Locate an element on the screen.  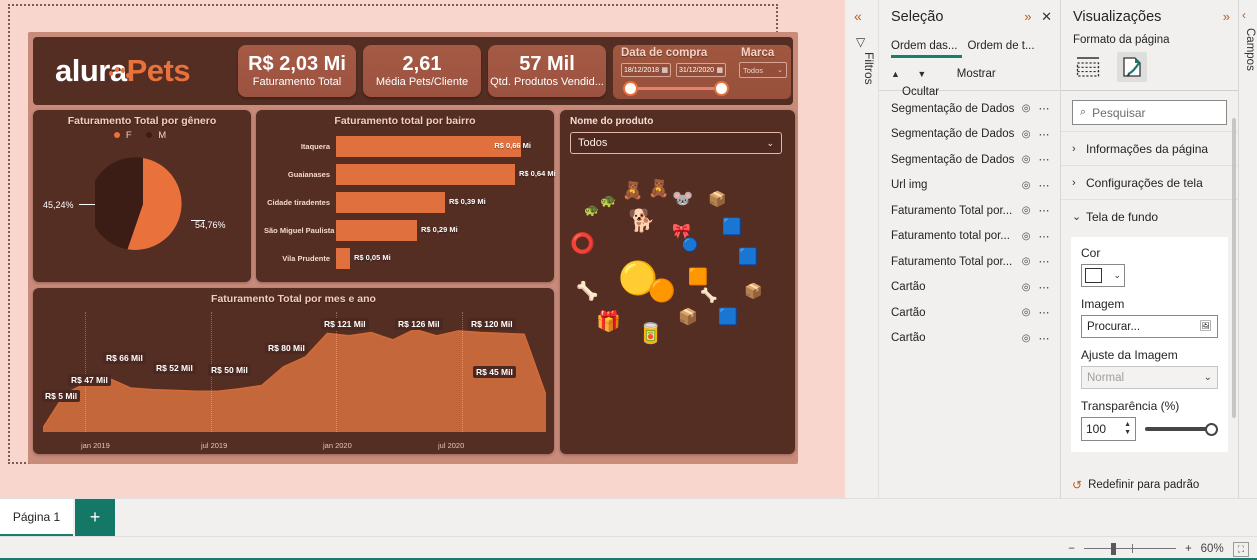
product-image: 🟧 is located at coordinates (698, 278).